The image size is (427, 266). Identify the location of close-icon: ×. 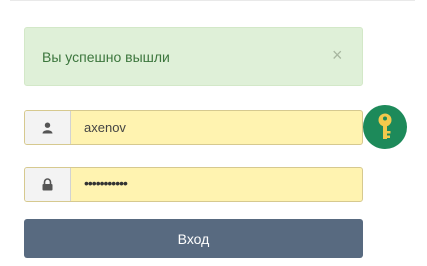
(337, 55).